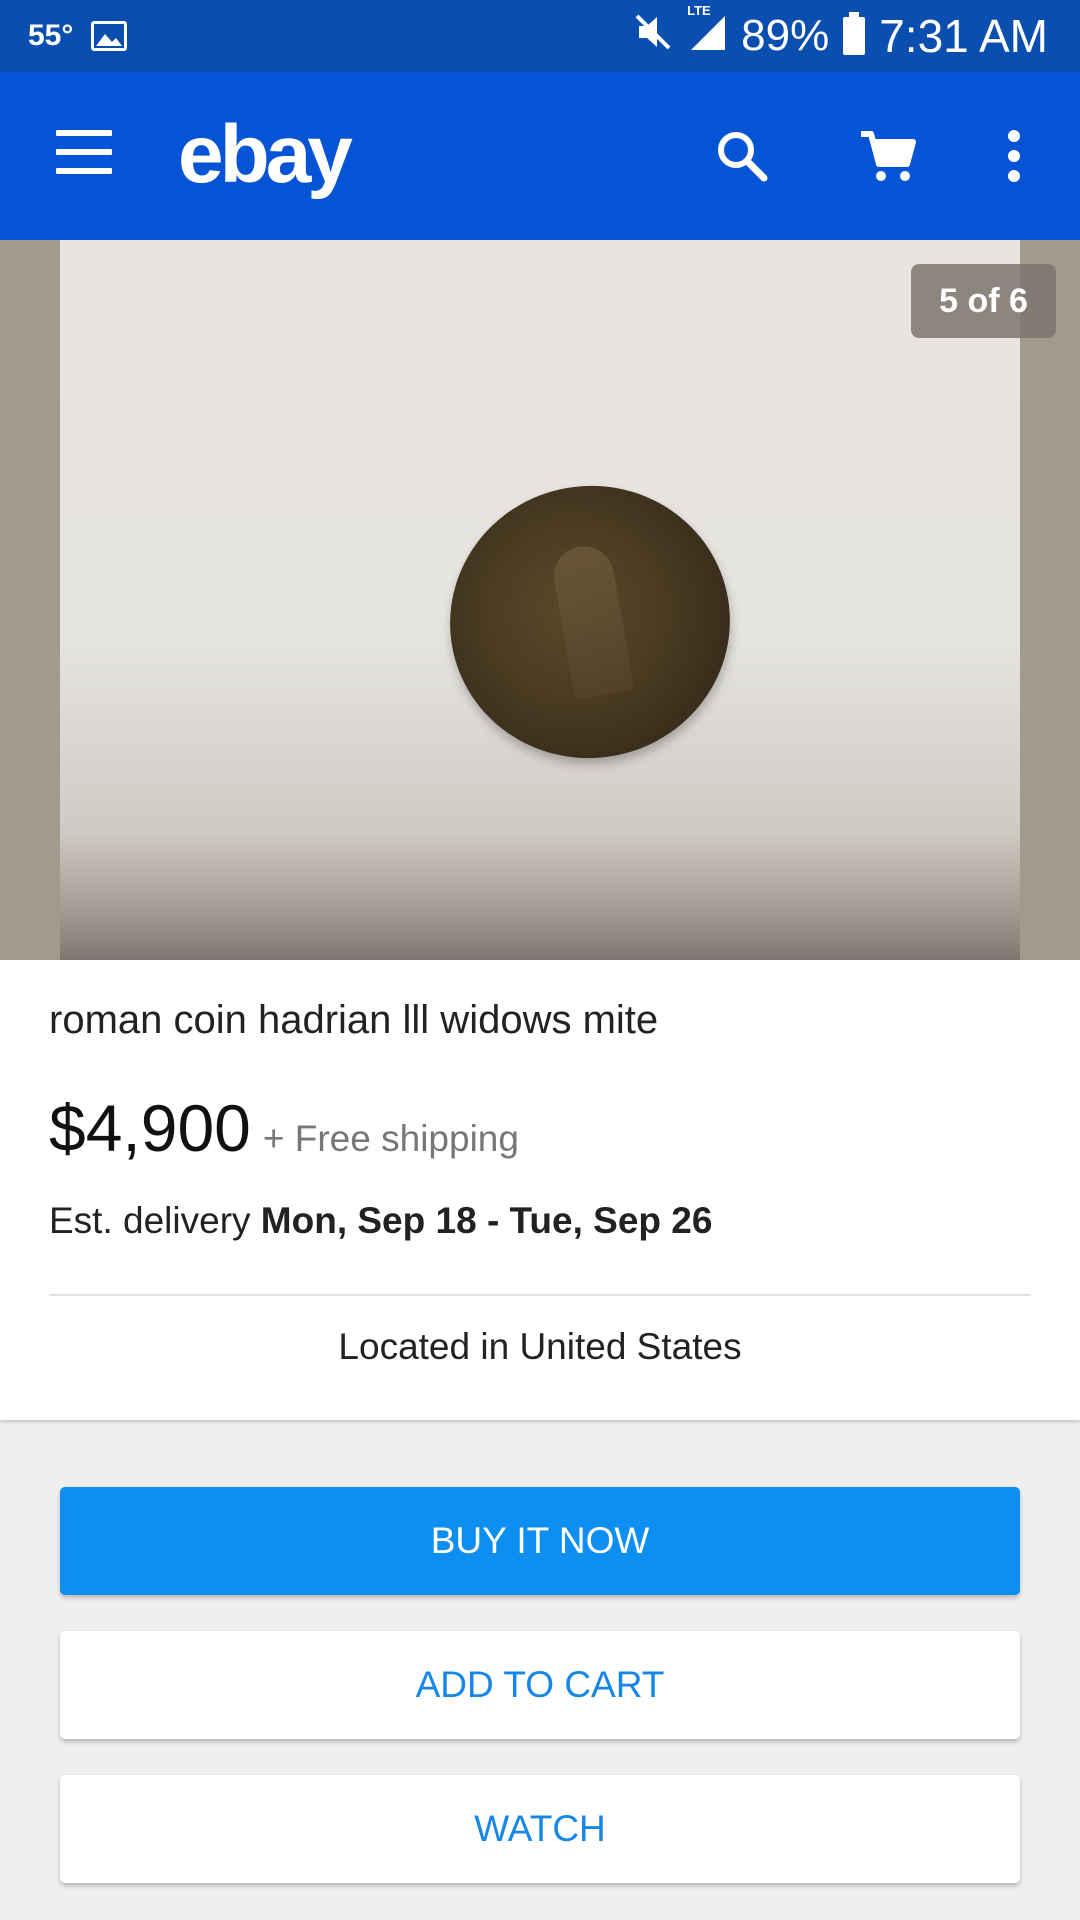  What do you see at coordinates (699, 10) in the screenshot?
I see `network-type-label: LTE` at bounding box center [699, 10].